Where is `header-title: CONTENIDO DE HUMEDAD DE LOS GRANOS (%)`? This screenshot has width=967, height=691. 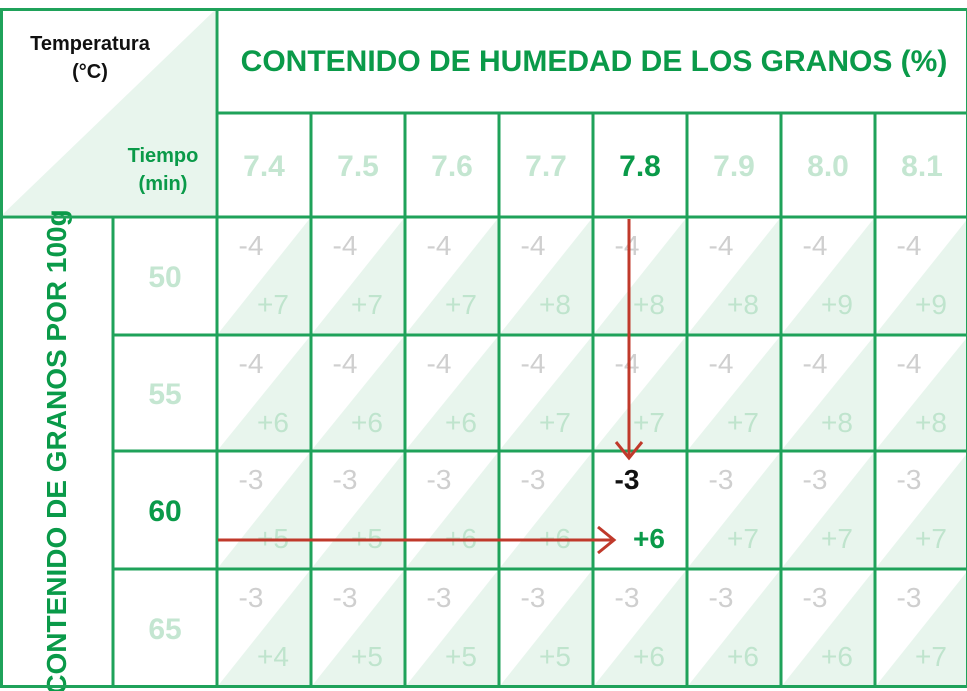 header-title: CONTENIDO DE HUMEDAD DE LOS GRANOS (%) is located at coordinates (594, 61).